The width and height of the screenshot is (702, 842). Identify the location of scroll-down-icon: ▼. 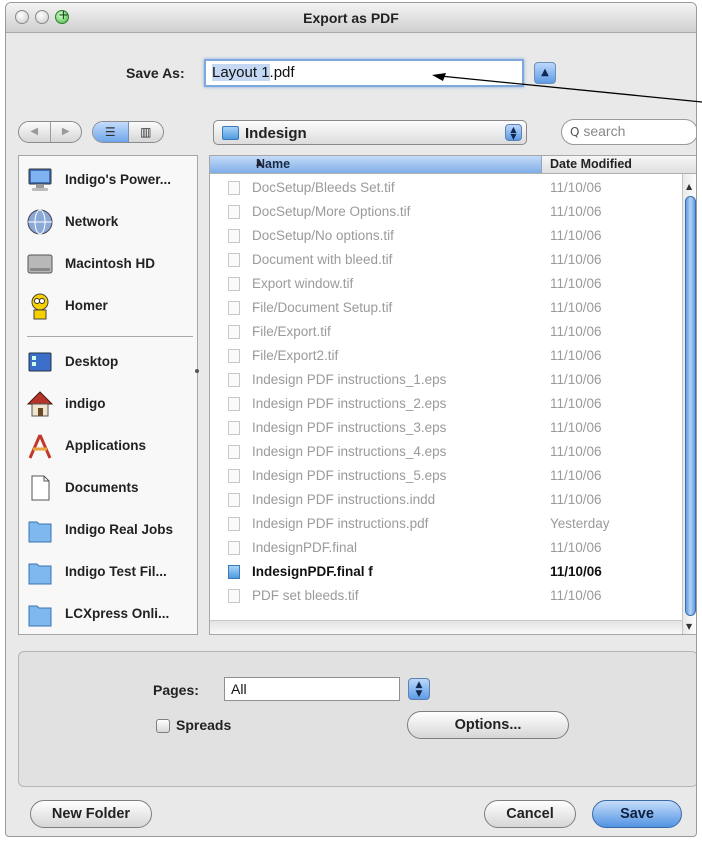
(689, 626).